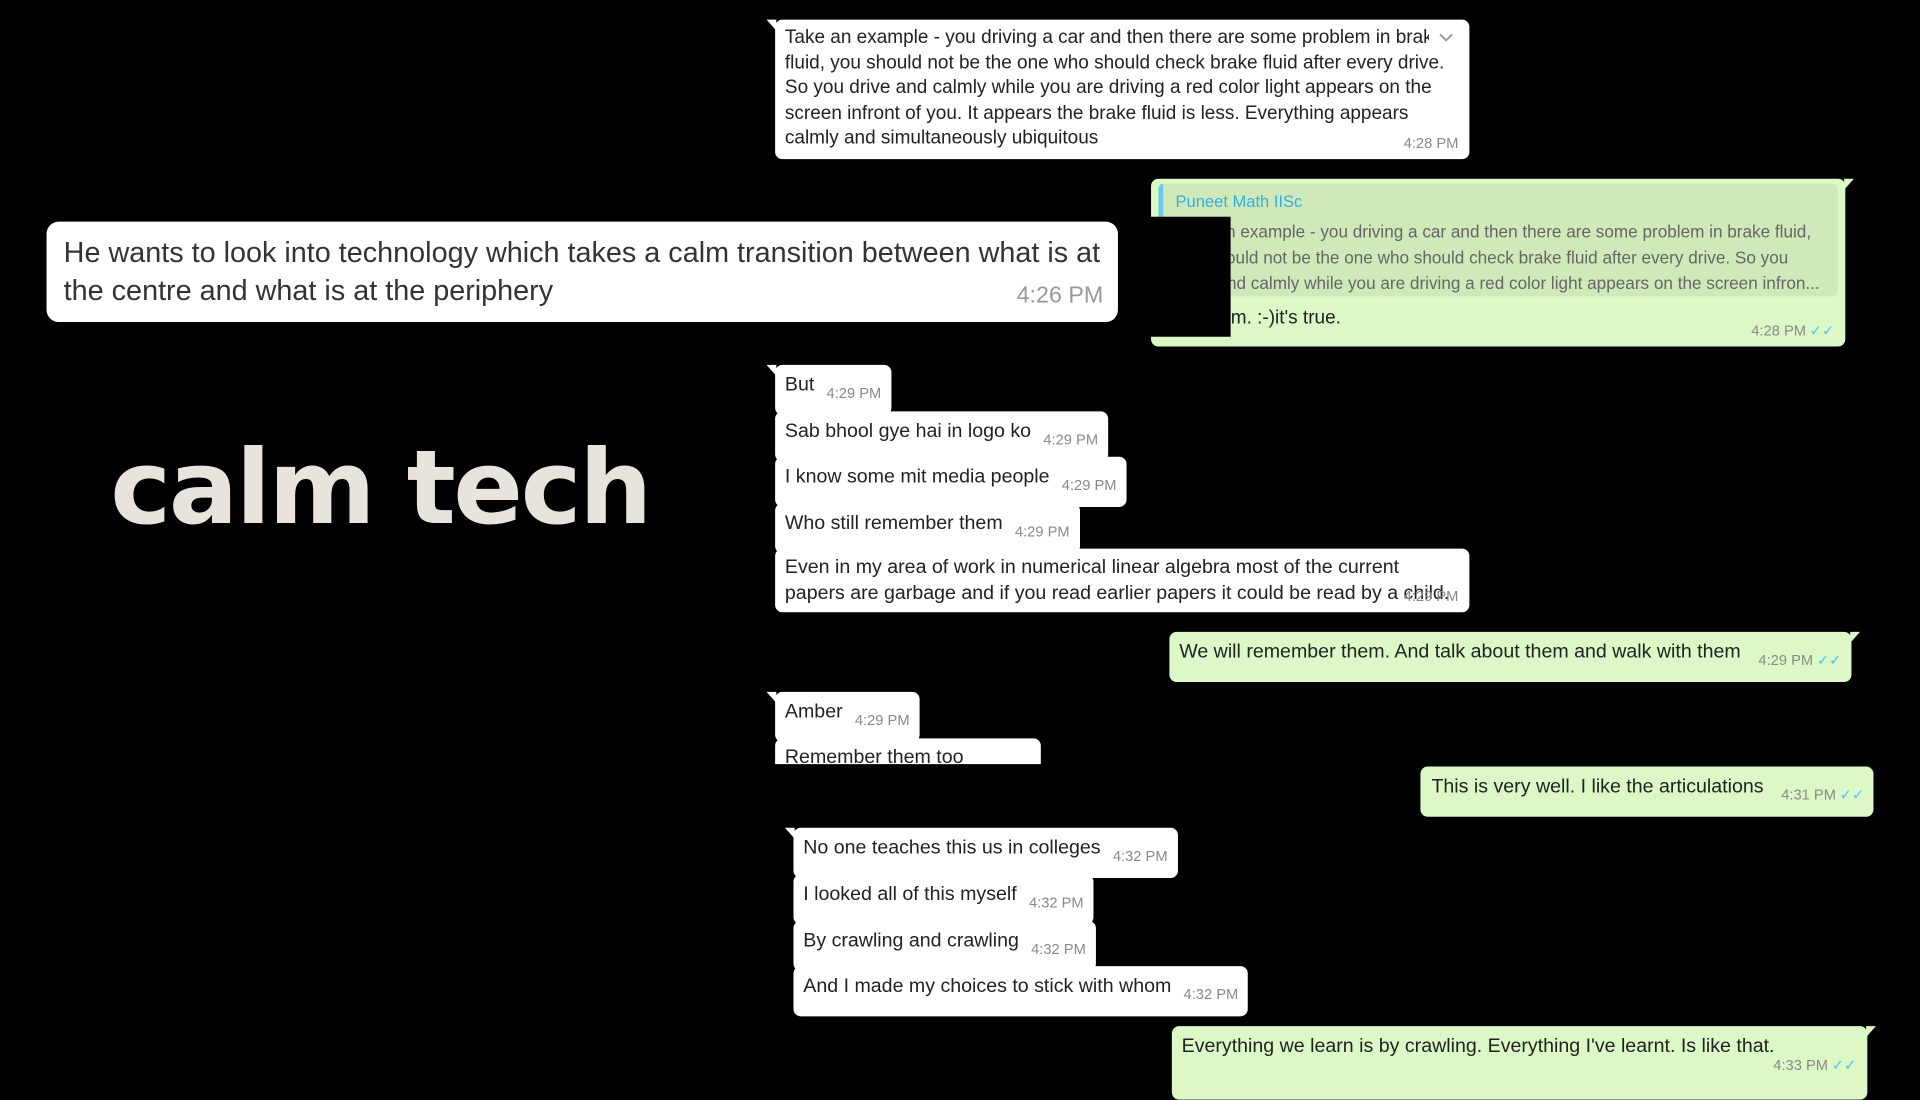 This screenshot has height=1100, width=1920. What do you see at coordinates (951, 481) in the screenshot?
I see `message-mit-media: I know some mit media people 4:29 PM` at bounding box center [951, 481].